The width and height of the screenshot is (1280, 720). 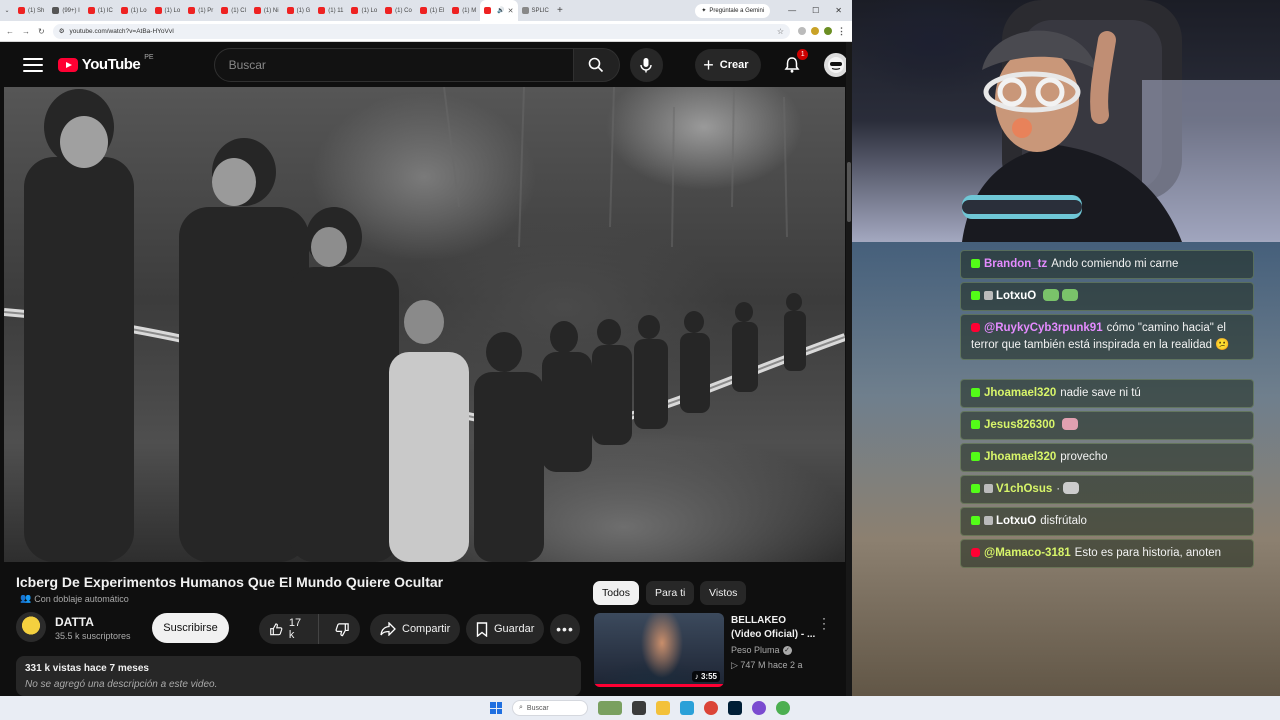 I want to click on chat-message: LotxuO disfrútalo, so click(x=1107, y=521).